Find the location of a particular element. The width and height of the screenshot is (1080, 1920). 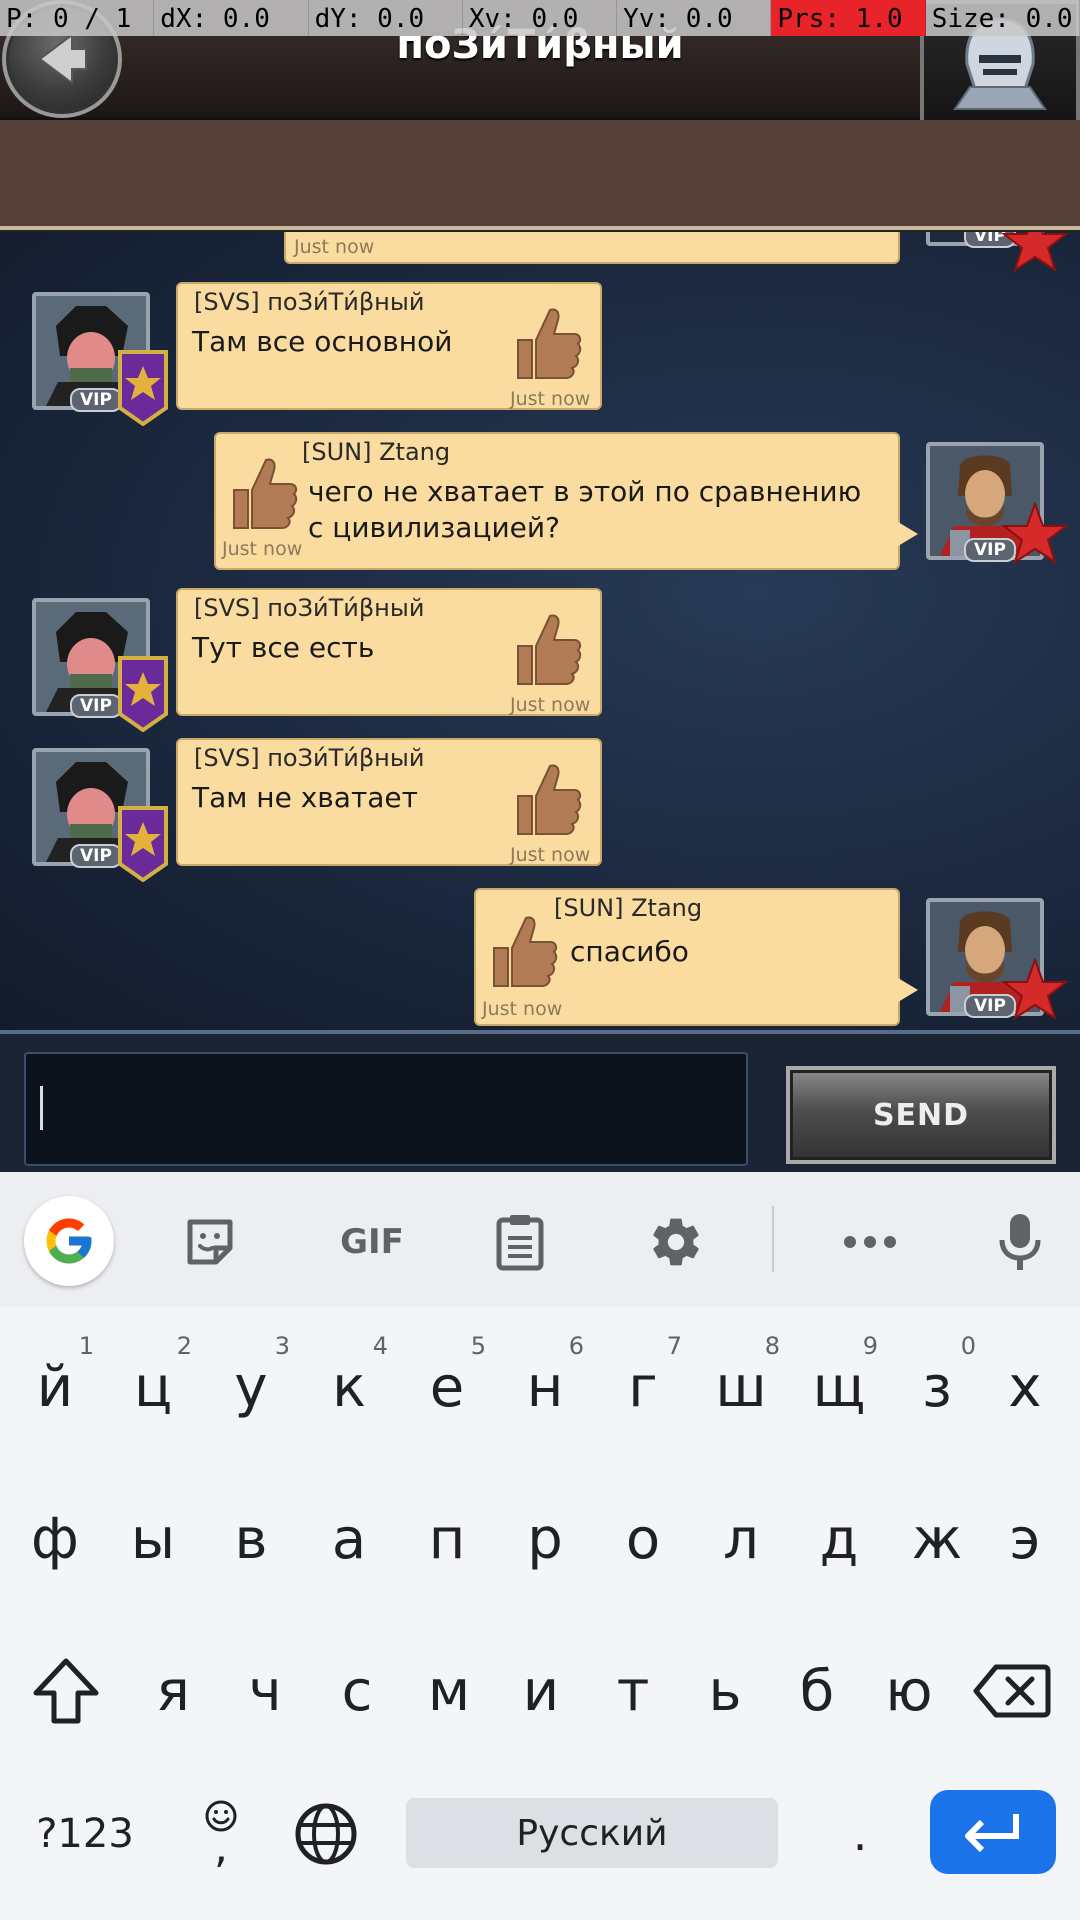

key: а is located at coordinates (349, 1539).